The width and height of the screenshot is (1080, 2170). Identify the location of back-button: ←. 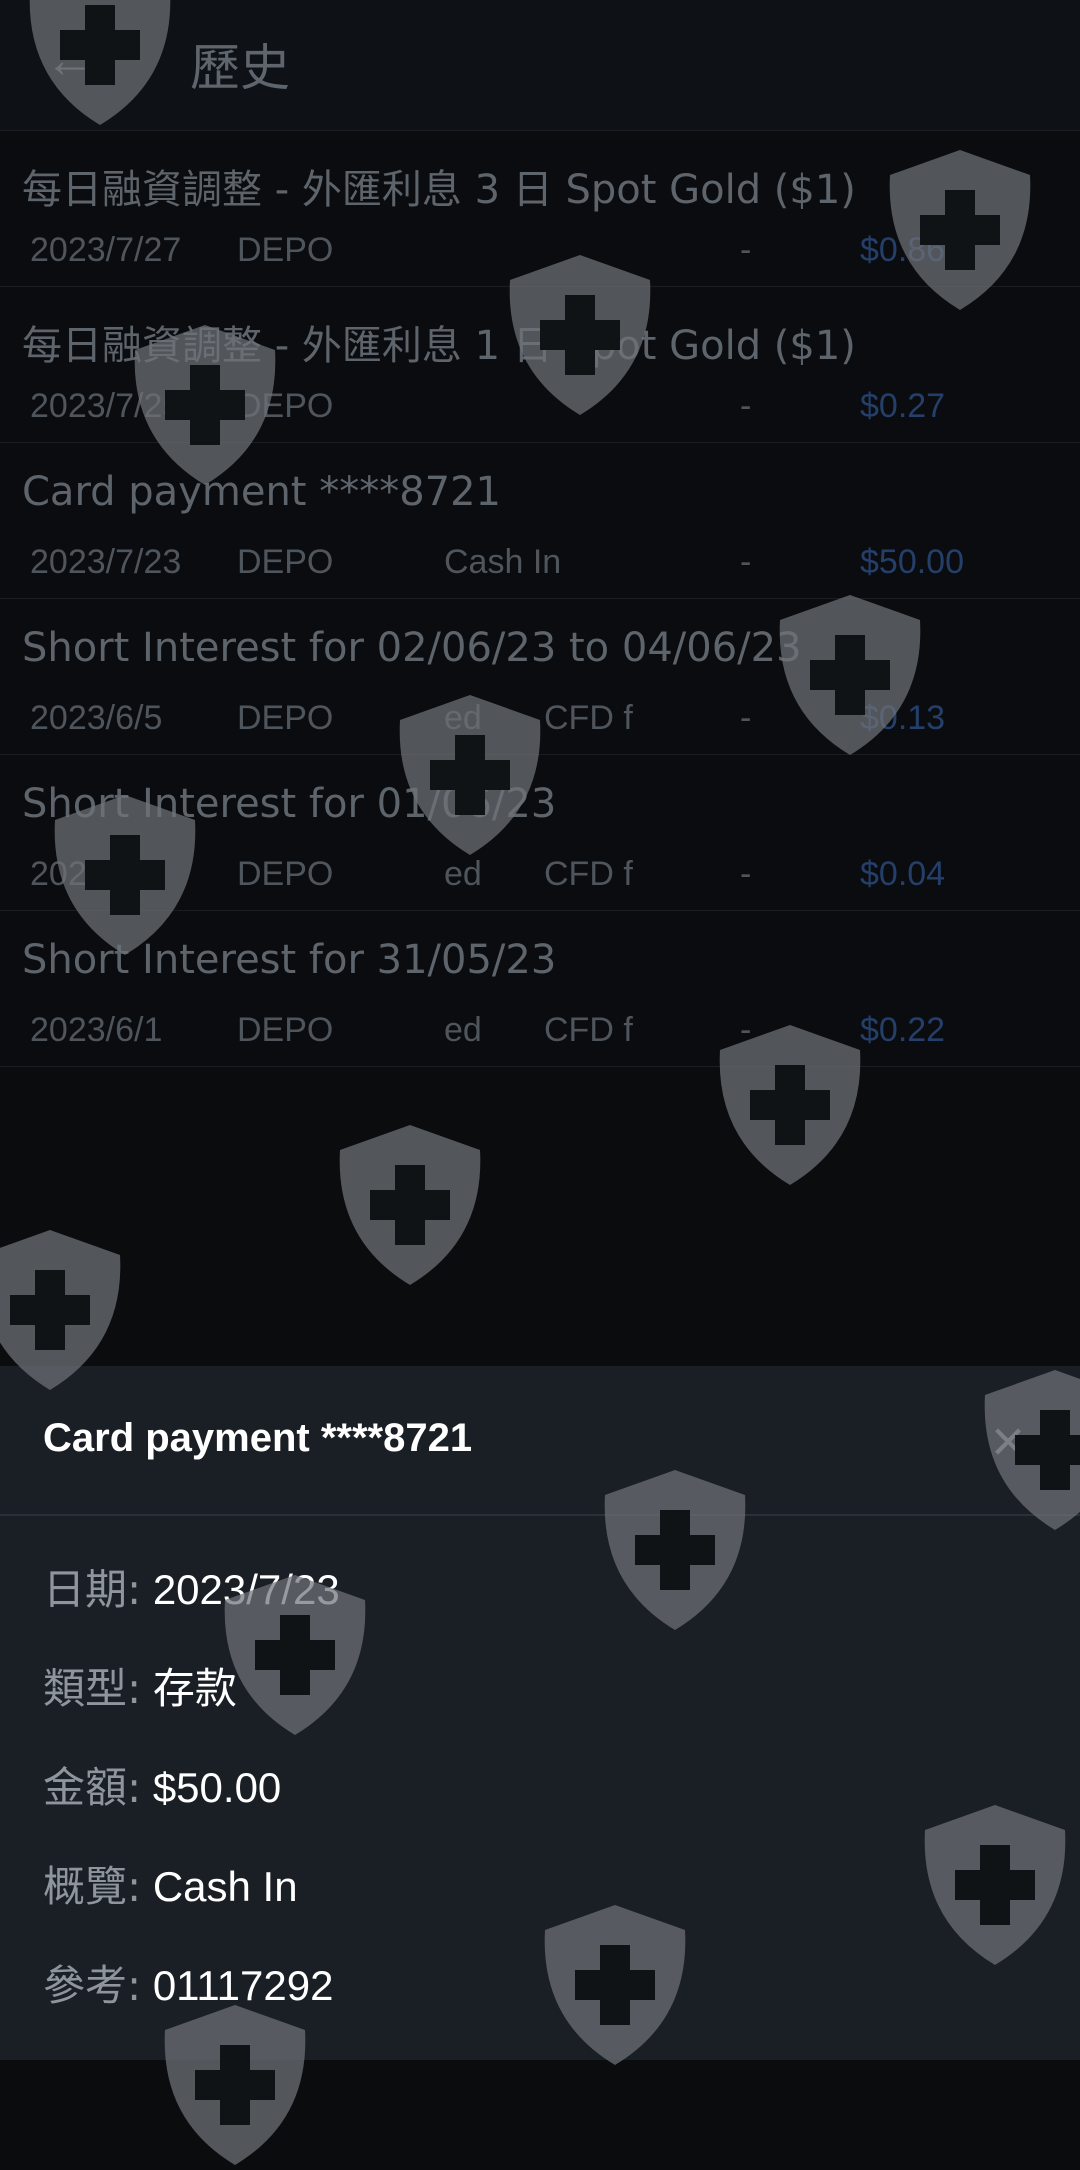
(70, 60).